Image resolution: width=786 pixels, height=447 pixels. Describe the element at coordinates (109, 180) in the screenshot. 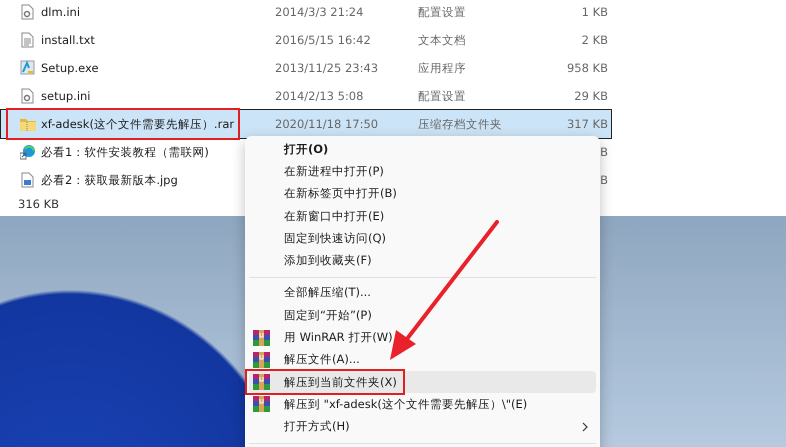

I see `file-name: 必看2：获取最新版本.jpg` at that location.